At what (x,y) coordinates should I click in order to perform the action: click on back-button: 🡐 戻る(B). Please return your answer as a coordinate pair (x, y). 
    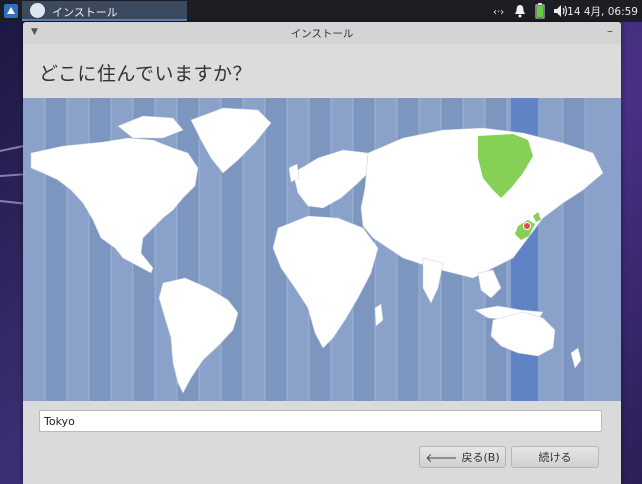
    Looking at the image, I should click on (462, 457).